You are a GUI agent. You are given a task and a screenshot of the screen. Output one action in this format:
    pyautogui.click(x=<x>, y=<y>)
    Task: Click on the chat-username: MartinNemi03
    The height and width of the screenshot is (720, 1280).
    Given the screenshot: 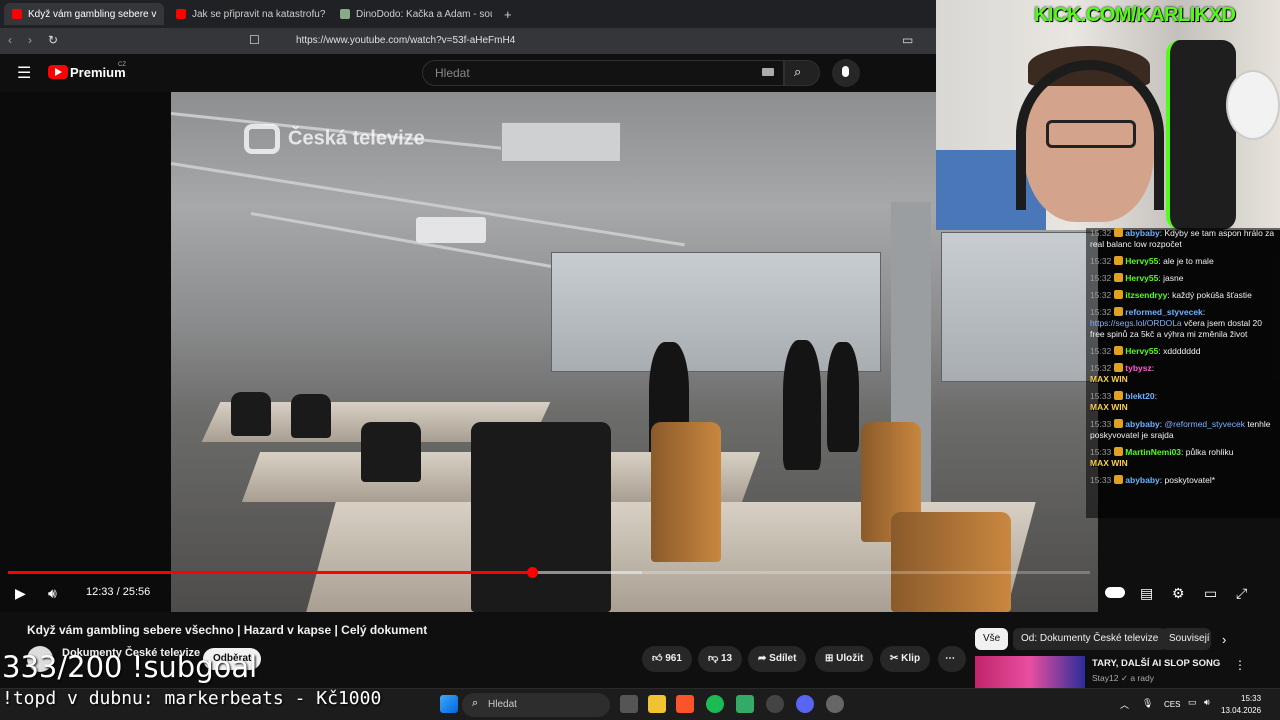 What is the action you would take?
    pyautogui.click(x=1153, y=452)
    